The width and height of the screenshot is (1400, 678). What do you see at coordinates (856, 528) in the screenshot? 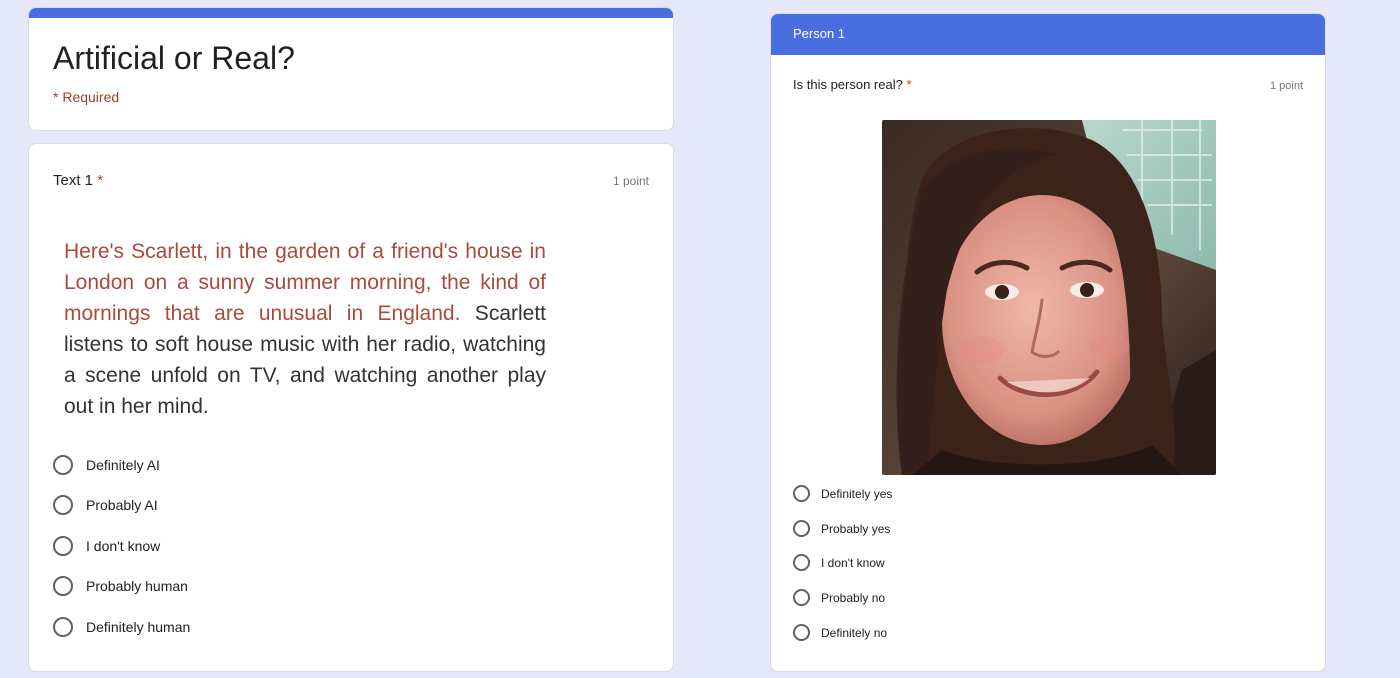
I see `option-label: Probably yes` at bounding box center [856, 528].